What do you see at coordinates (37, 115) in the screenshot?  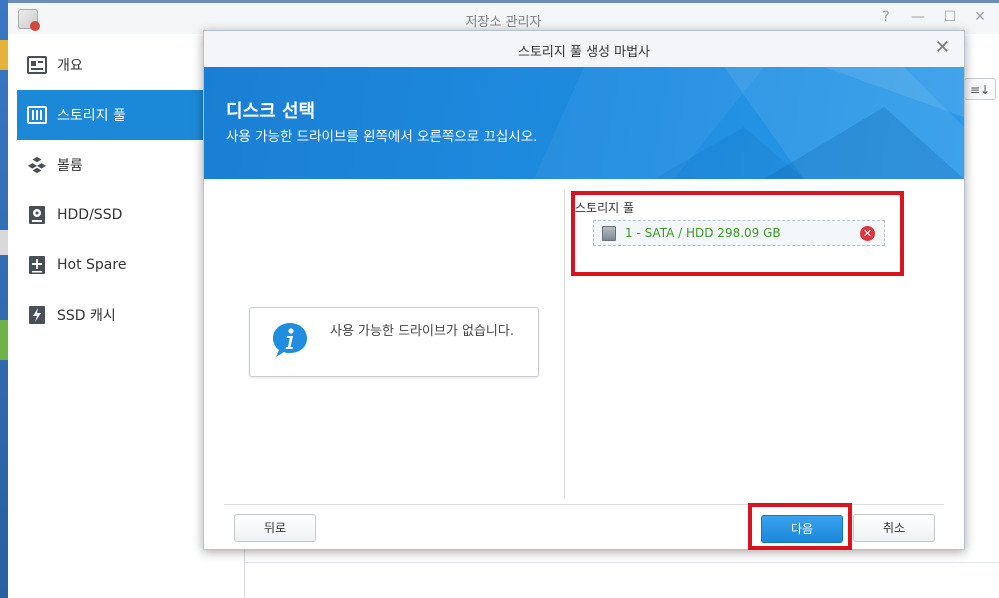 I see `storage-pool-icon` at bounding box center [37, 115].